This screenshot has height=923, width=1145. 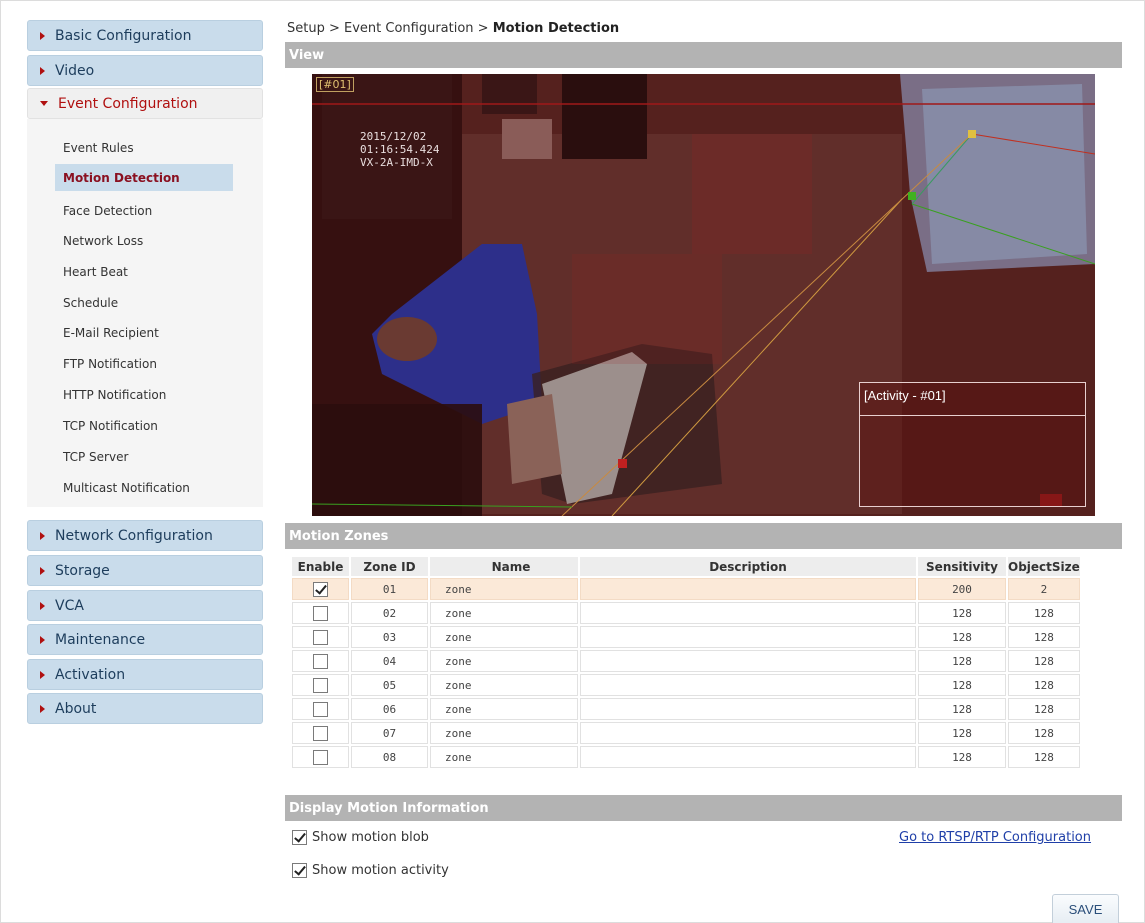 What do you see at coordinates (148, 487) in the screenshot?
I see `submenu-multicast-notification: Multicast Notification` at bounding box center [148, 487].